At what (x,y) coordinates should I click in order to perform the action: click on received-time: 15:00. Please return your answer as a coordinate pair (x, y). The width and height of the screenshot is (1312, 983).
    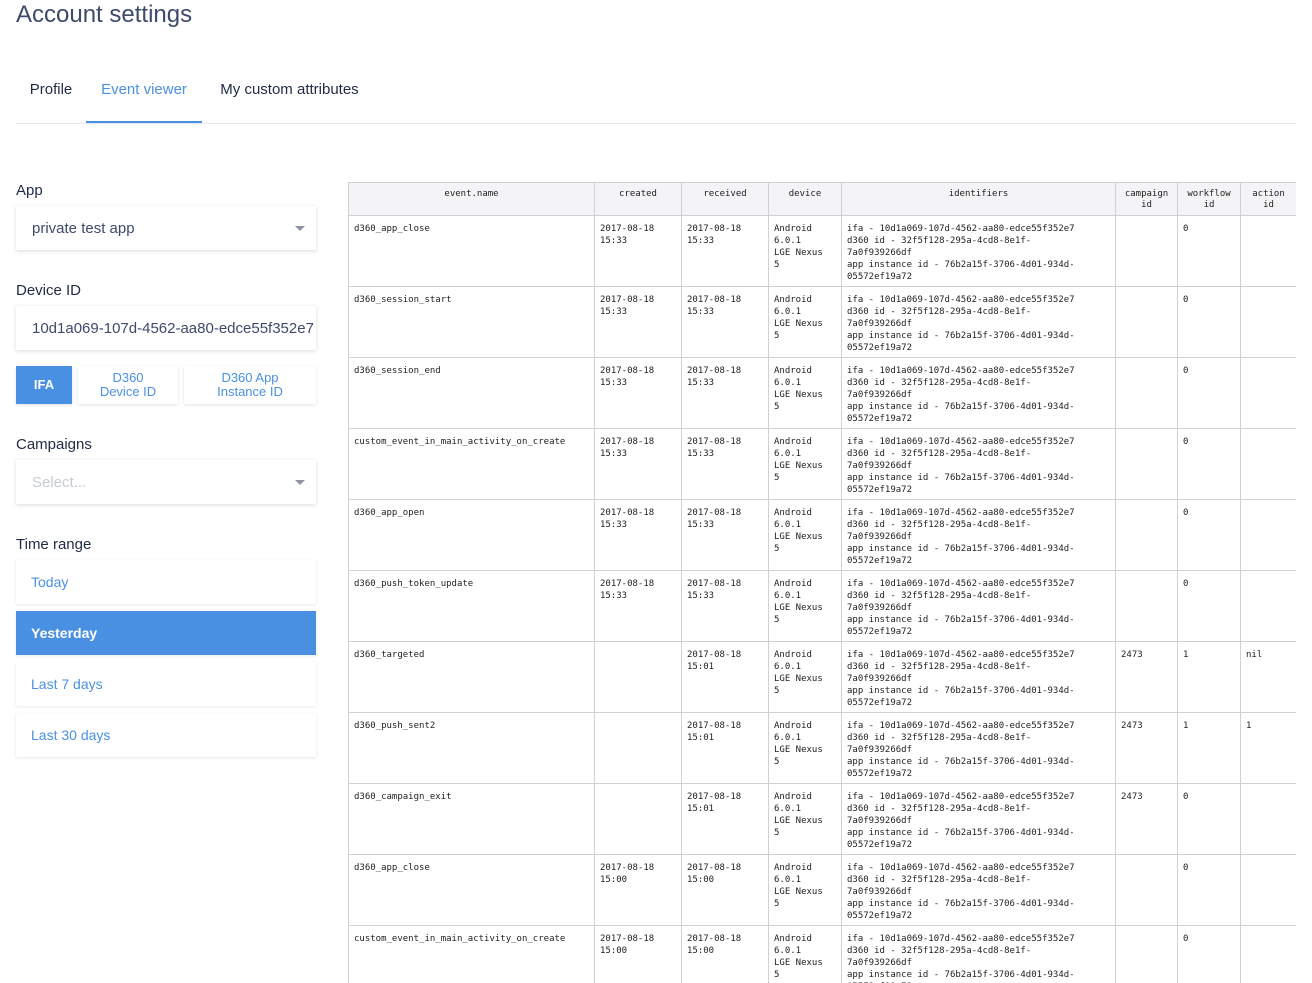
    Looking at the image, I should click on (701, 880).